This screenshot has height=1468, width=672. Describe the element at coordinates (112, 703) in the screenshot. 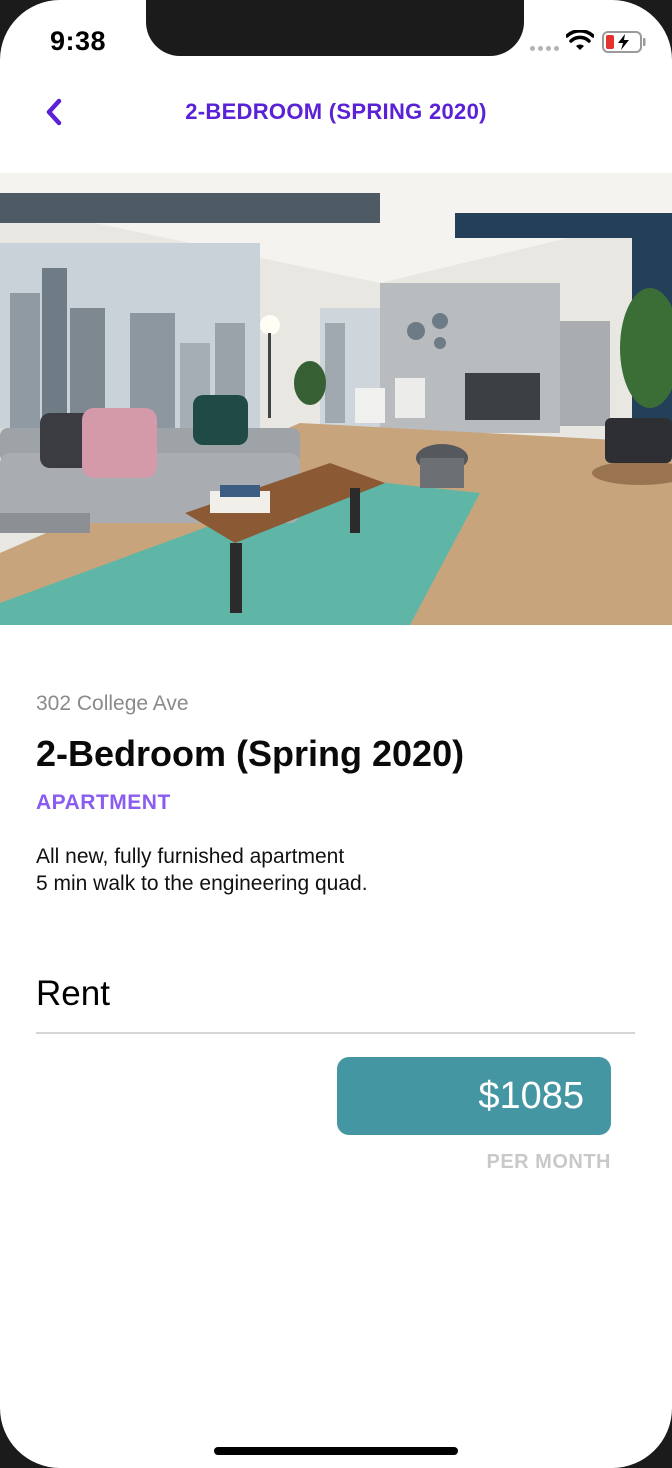

I see `listing-address: 302 College Ave` at that location.